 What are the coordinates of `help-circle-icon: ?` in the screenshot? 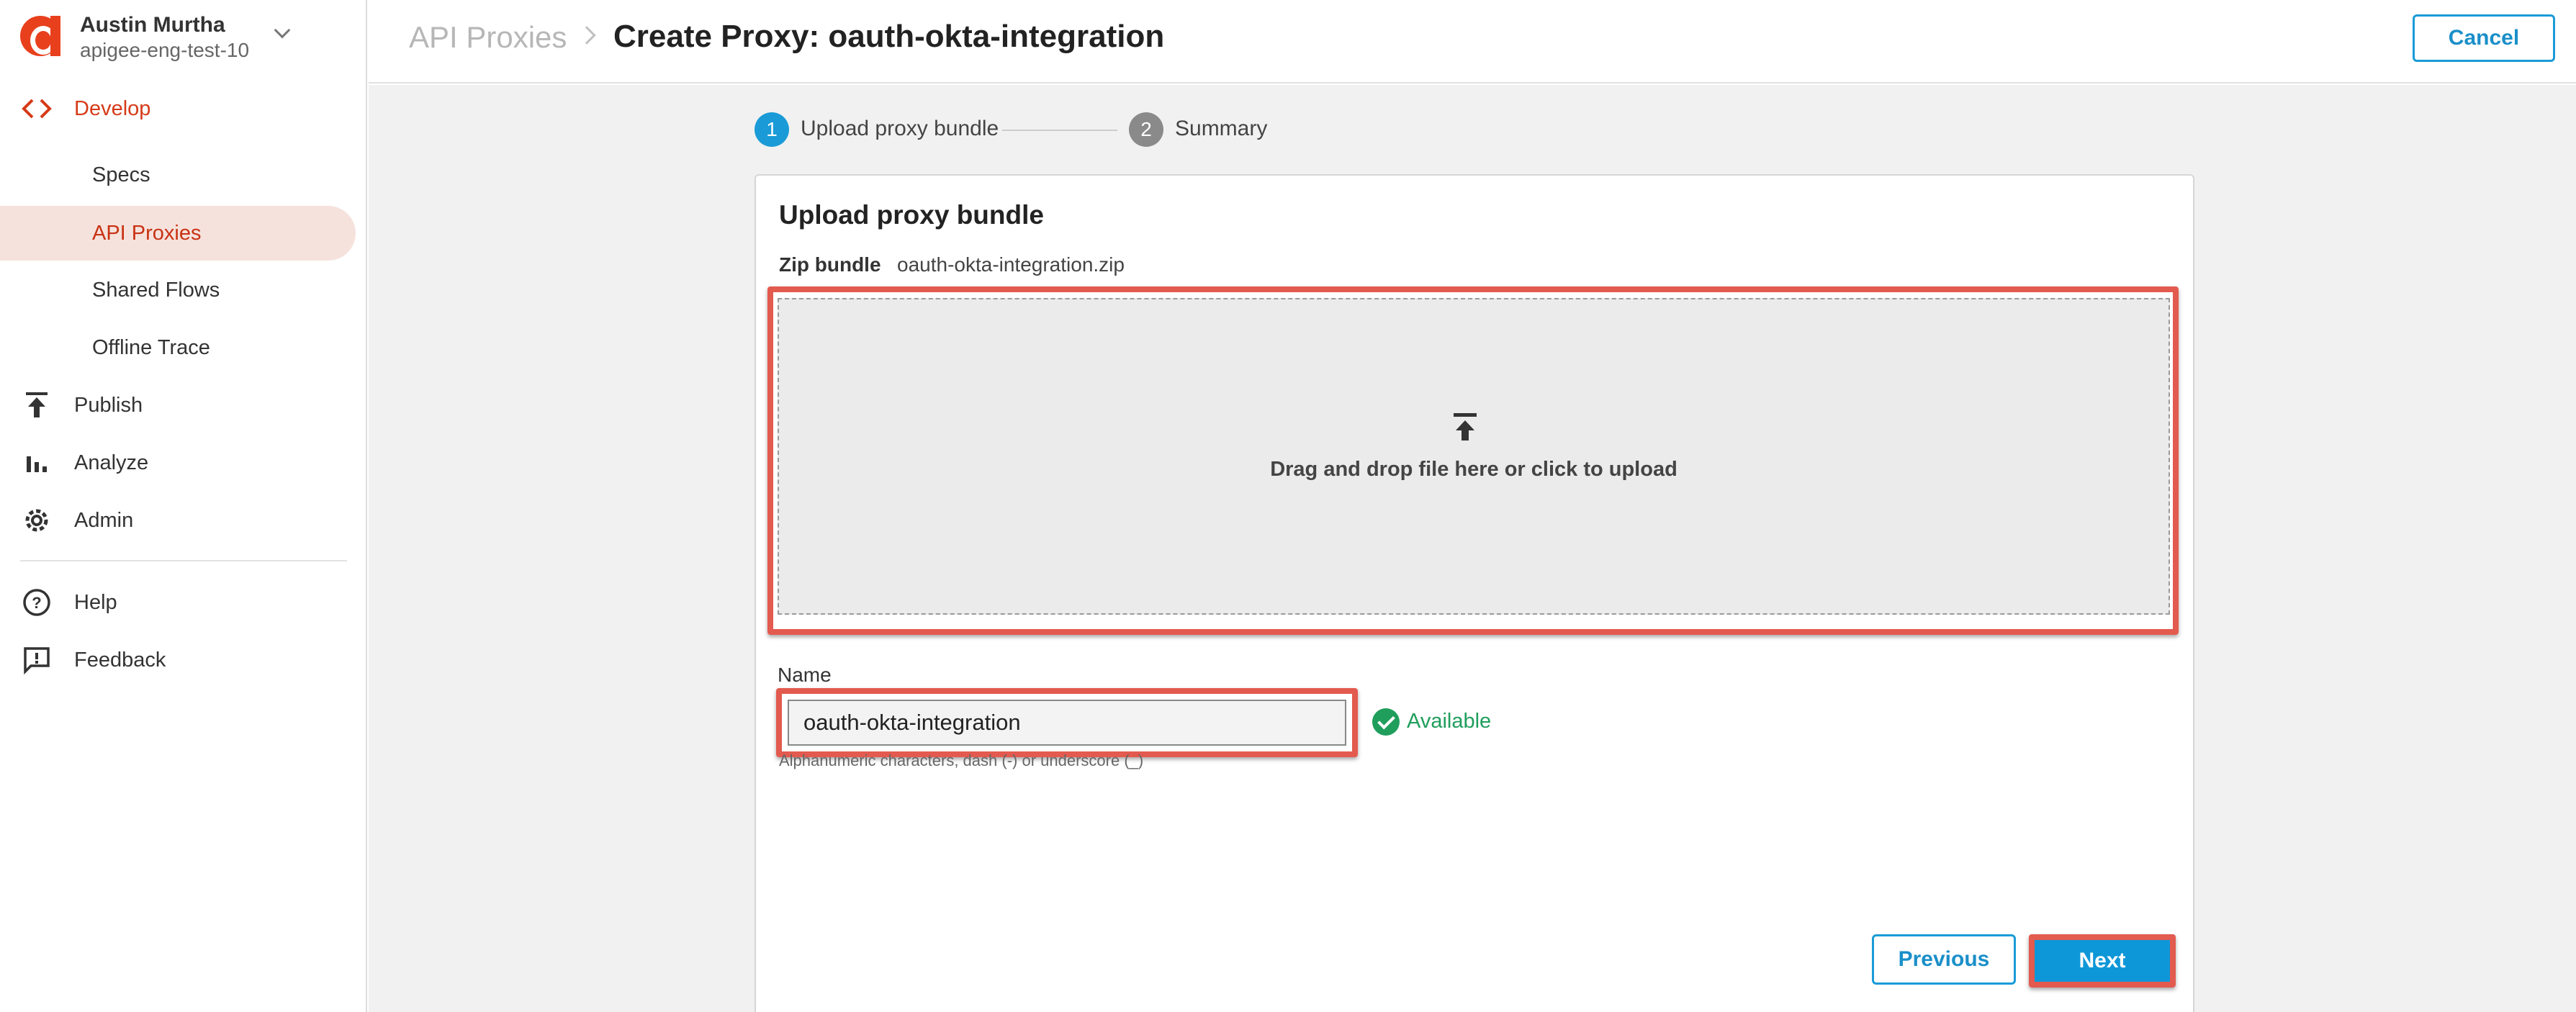 It's located at (36, 602).